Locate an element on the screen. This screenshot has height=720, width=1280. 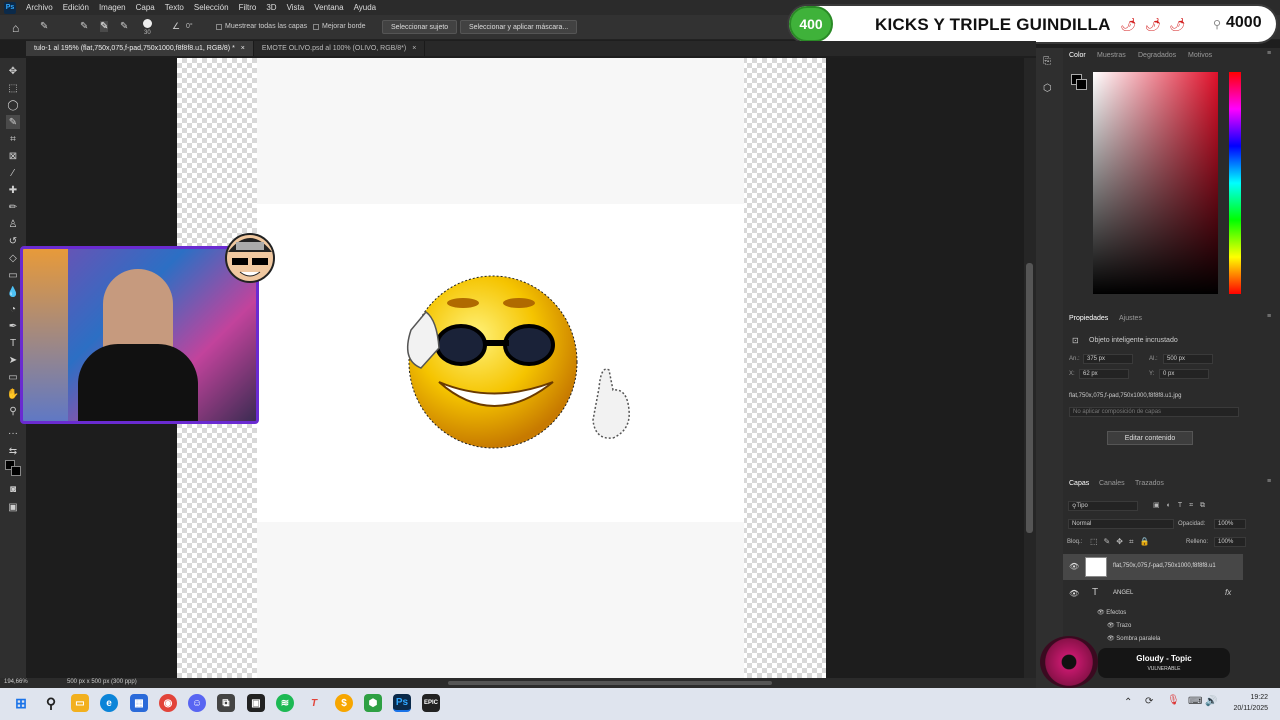
eyedropper-tool-icon: ⁄ is located at coordinates (13, 173).